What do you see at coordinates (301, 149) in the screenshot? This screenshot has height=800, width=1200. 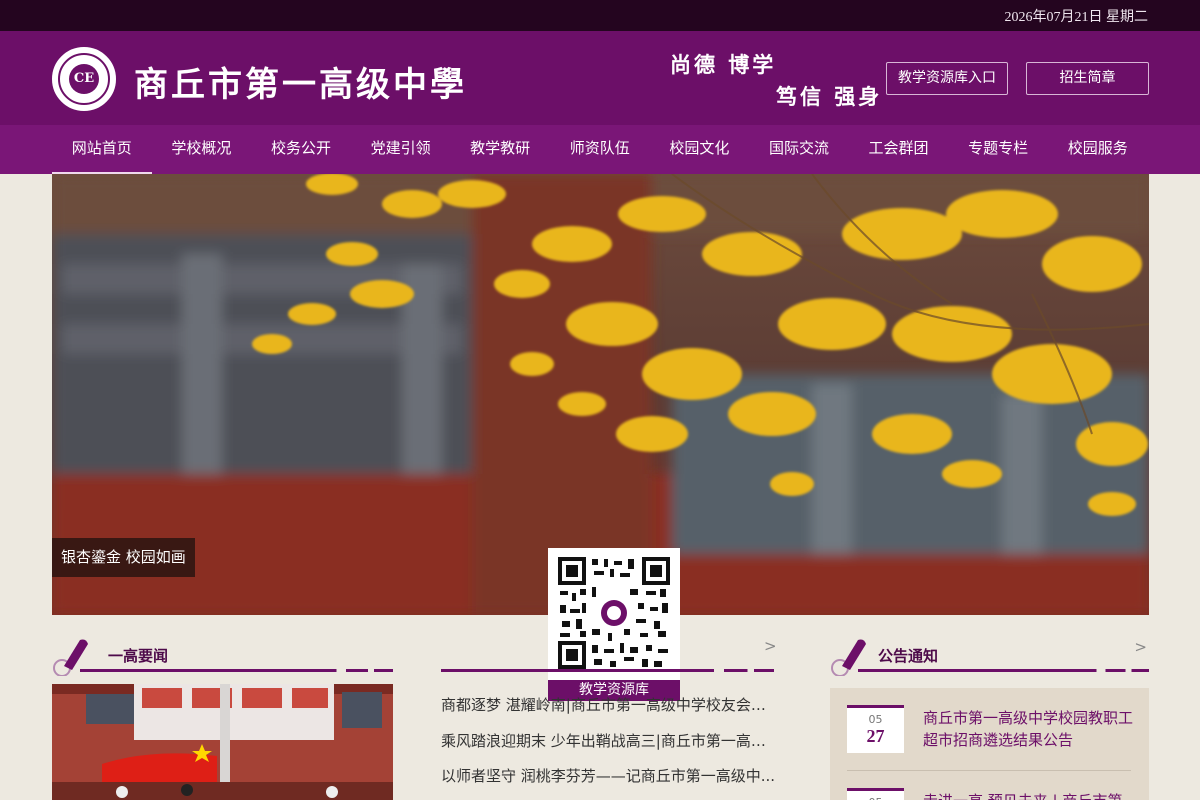 I see `nav-item-affairs: 校务公开` at bounding box center [301, 149].